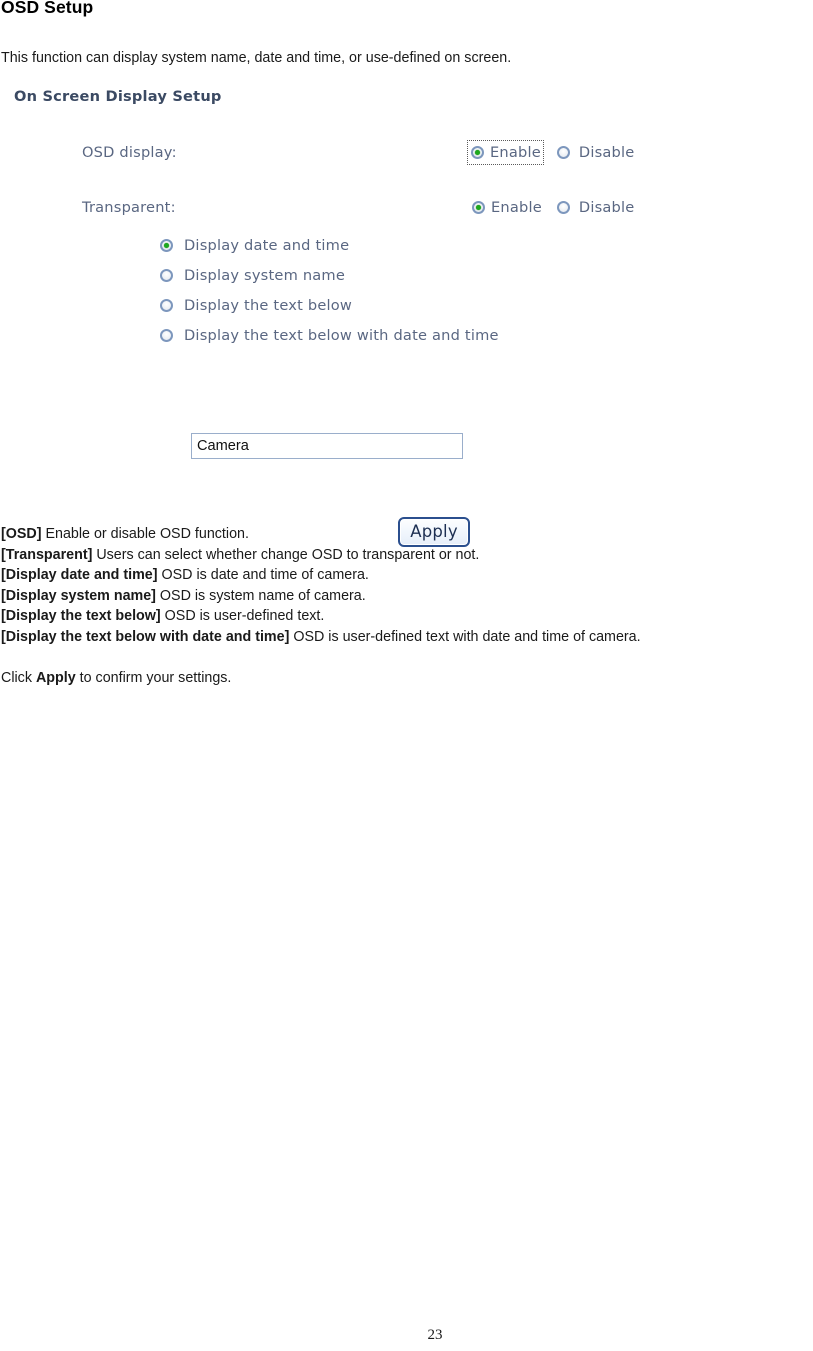  What do you see at coordinates (606, 207) in the screenshot?
I see `transparent-disable-label: Disable` at bounding box center [606, 207].